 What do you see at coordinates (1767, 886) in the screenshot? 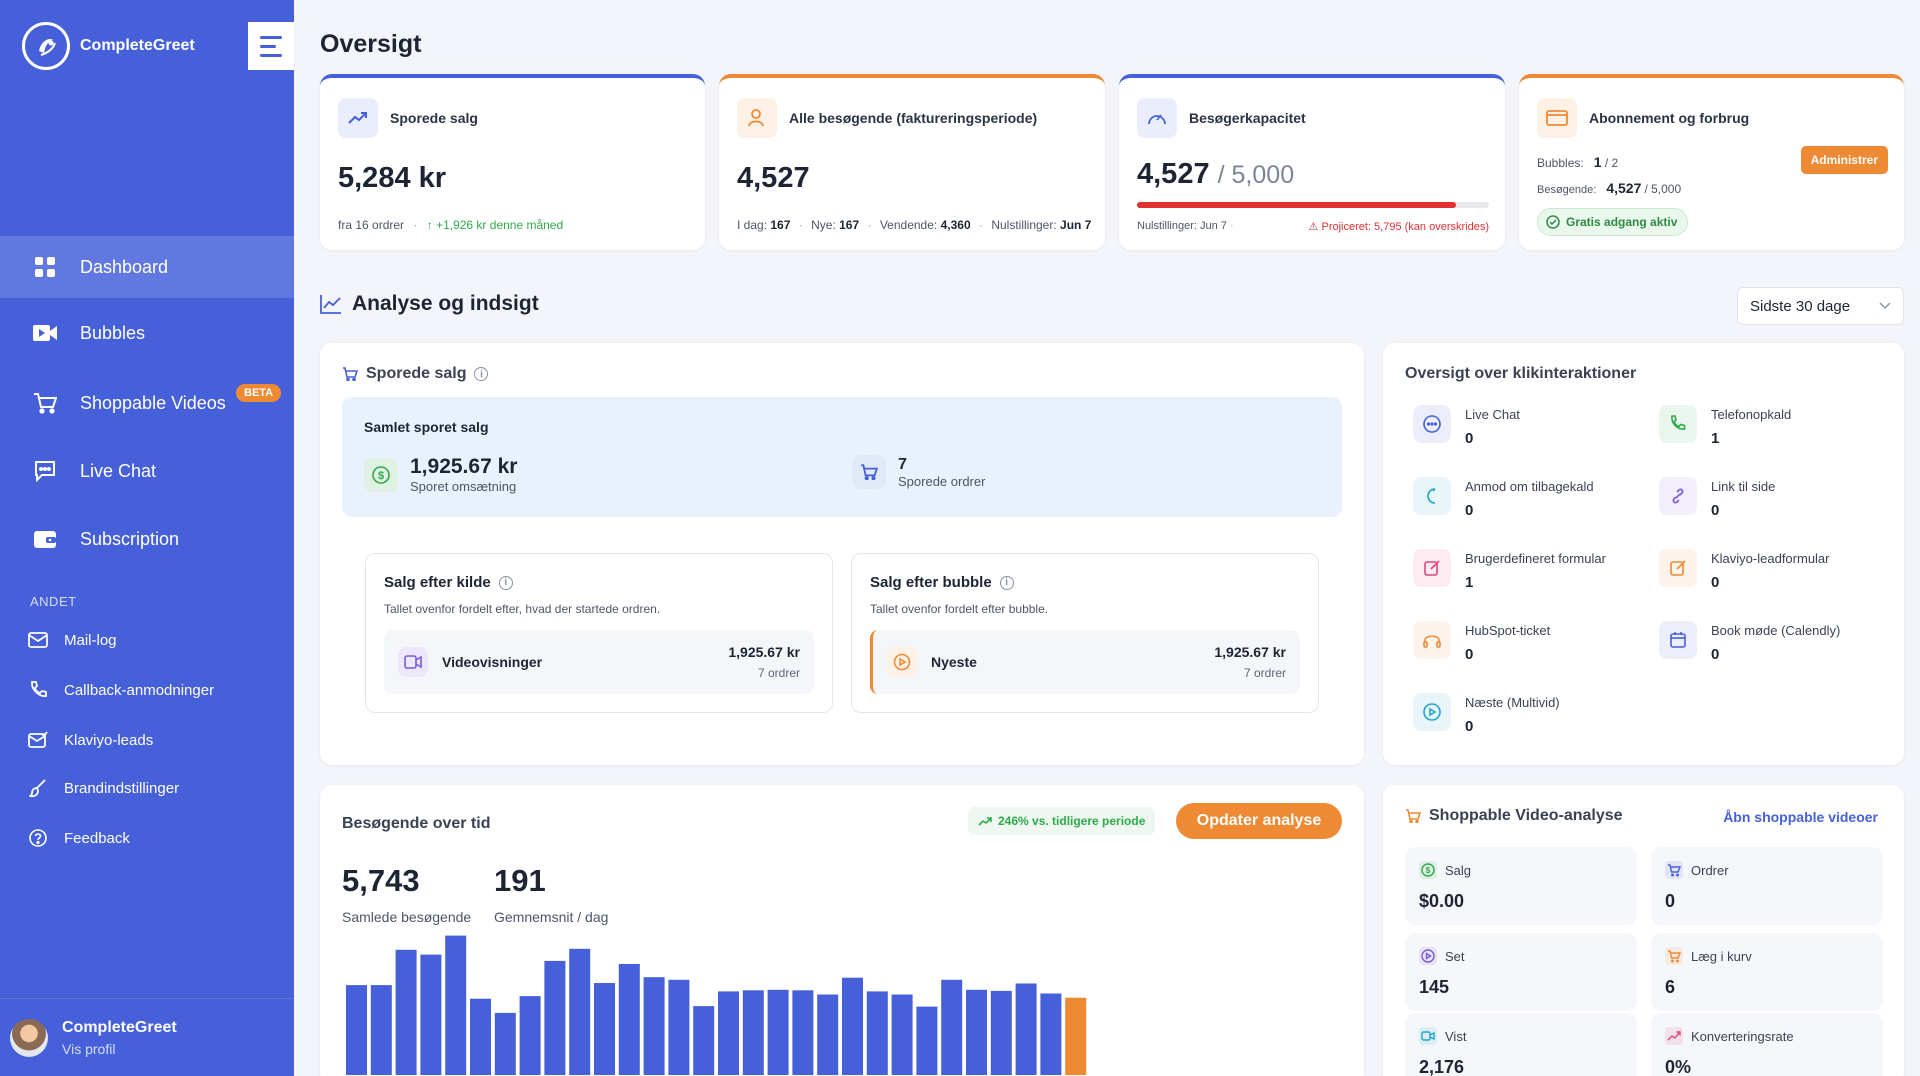
I see `shoppable-metric: Ordrer 0` at bounding box center [1767, 886].